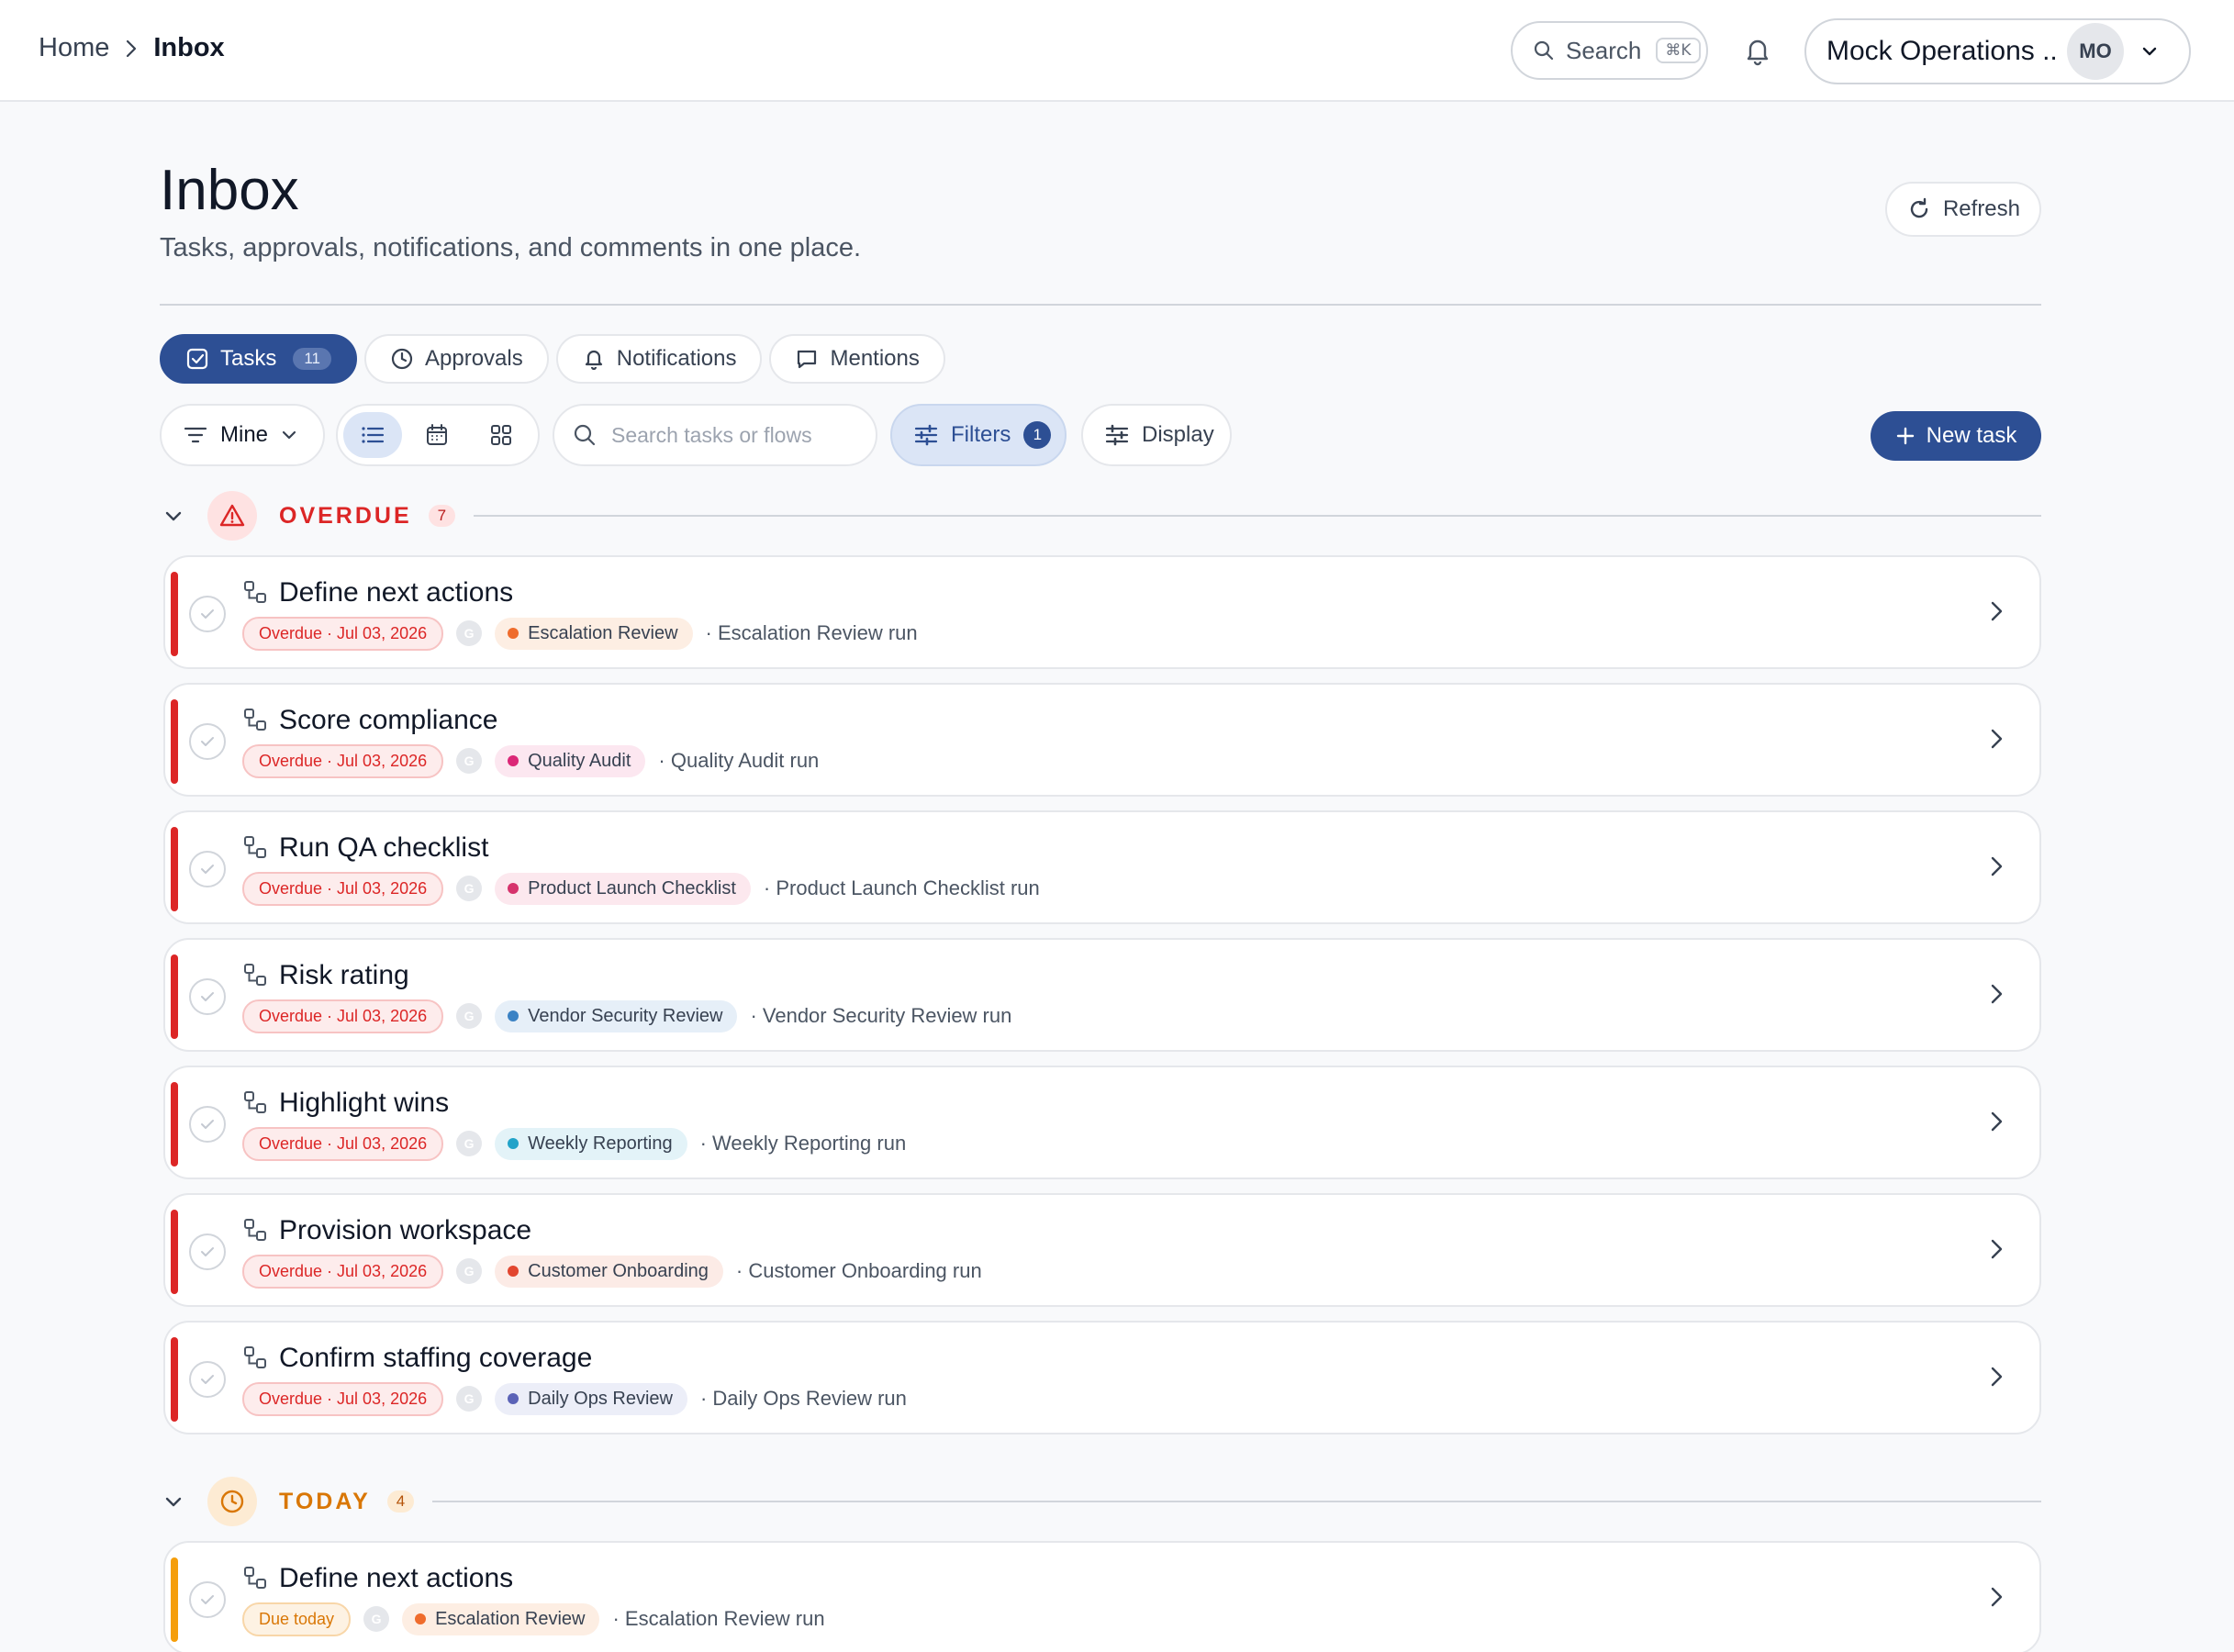  I want to click on list-view-icon, so click(373, 435).